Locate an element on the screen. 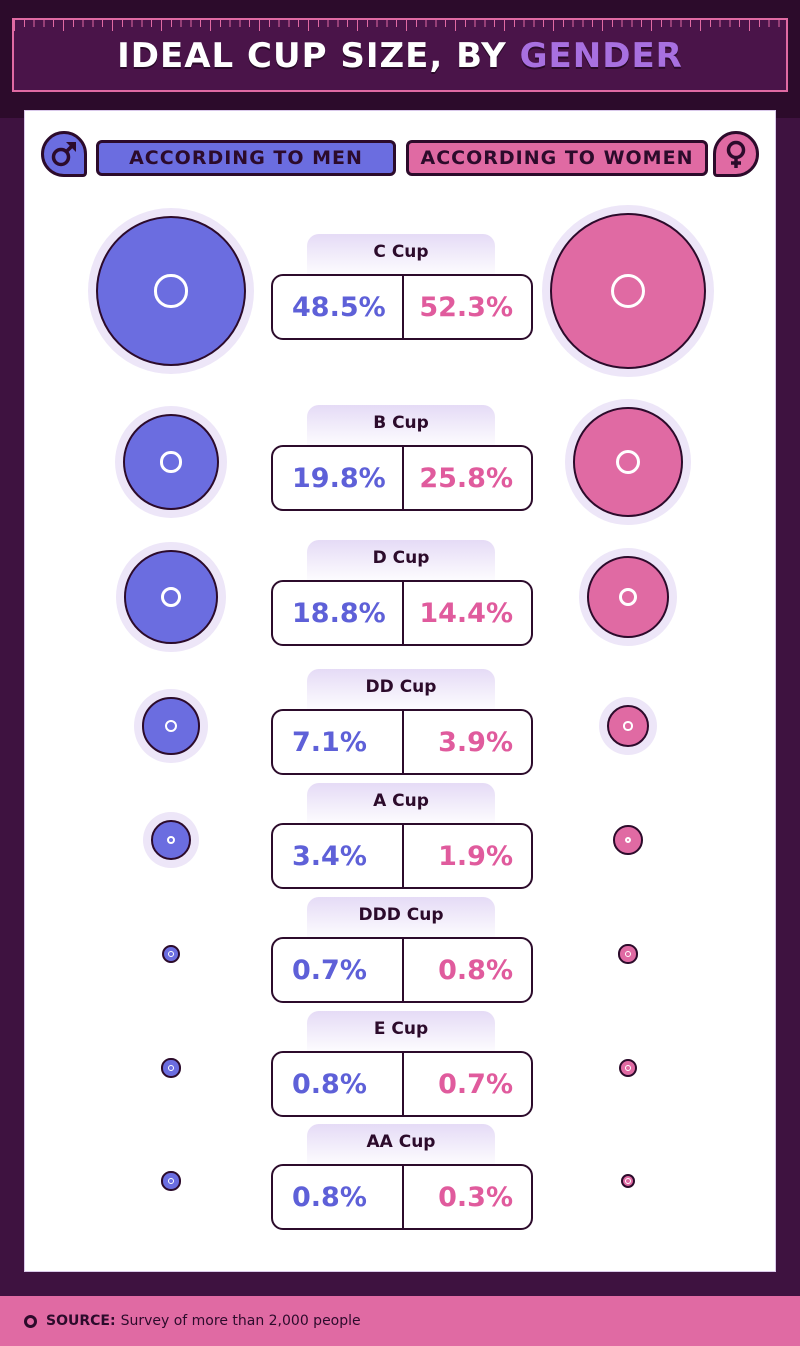 The image size is (800, 1346). cup-row: DD Cup 7.1% 3.9% is located at coordinates (400, 724).